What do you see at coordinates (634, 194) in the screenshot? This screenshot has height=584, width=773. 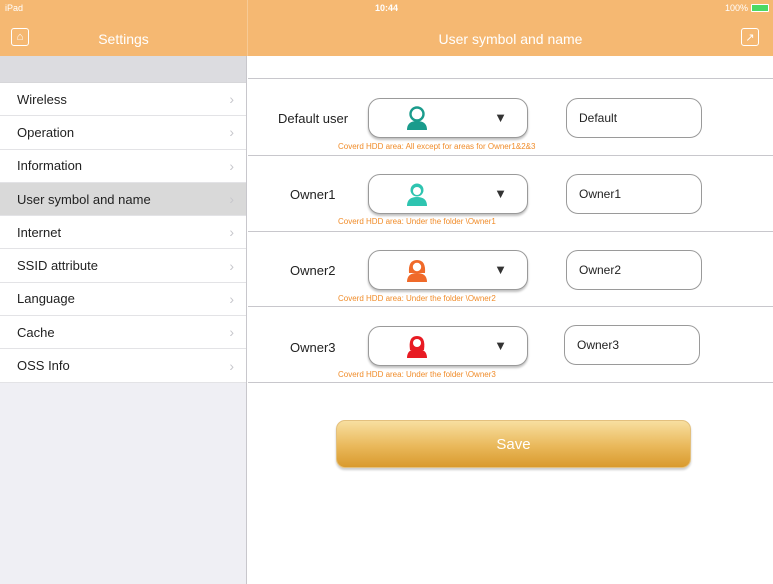 I see `user-name-field: Owner1` at bounding box center [634, 194].